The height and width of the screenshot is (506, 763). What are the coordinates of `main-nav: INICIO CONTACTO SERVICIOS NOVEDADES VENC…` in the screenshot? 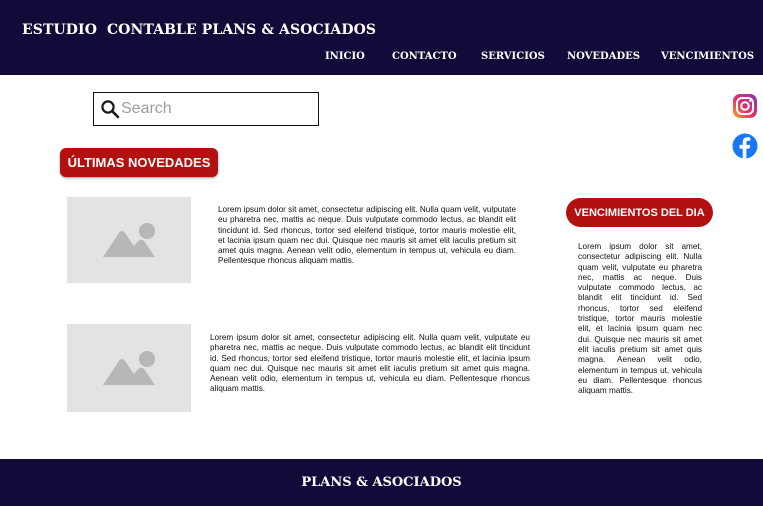 It's located at (381, 59).